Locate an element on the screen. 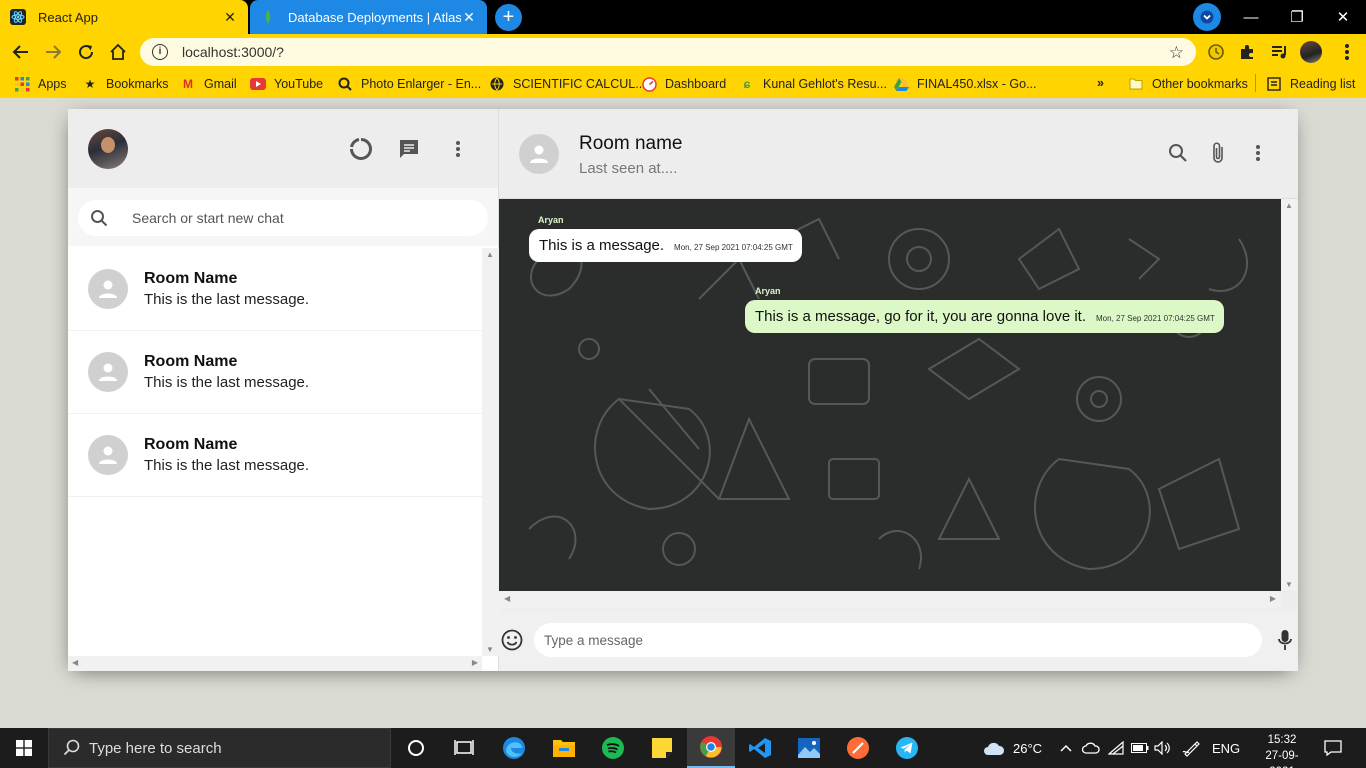 This screenshot has width=1366, height=768. tab-title: Database Deployments | Atlas: M is located at coordinates (374, 17).